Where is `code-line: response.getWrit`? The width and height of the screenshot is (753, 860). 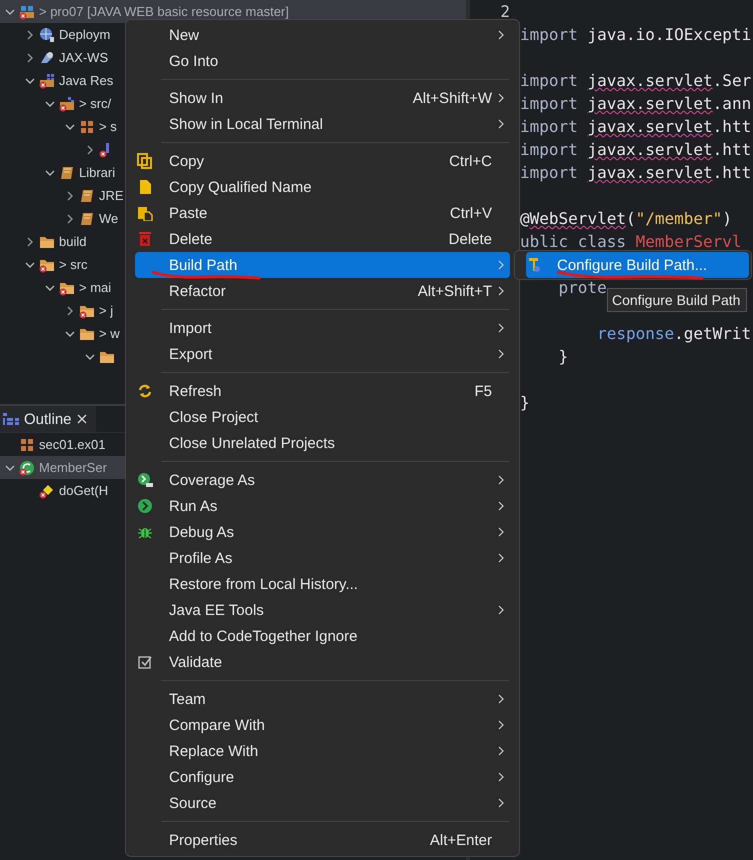
code-line: response.getWrit is located at coordinates (674, 334).